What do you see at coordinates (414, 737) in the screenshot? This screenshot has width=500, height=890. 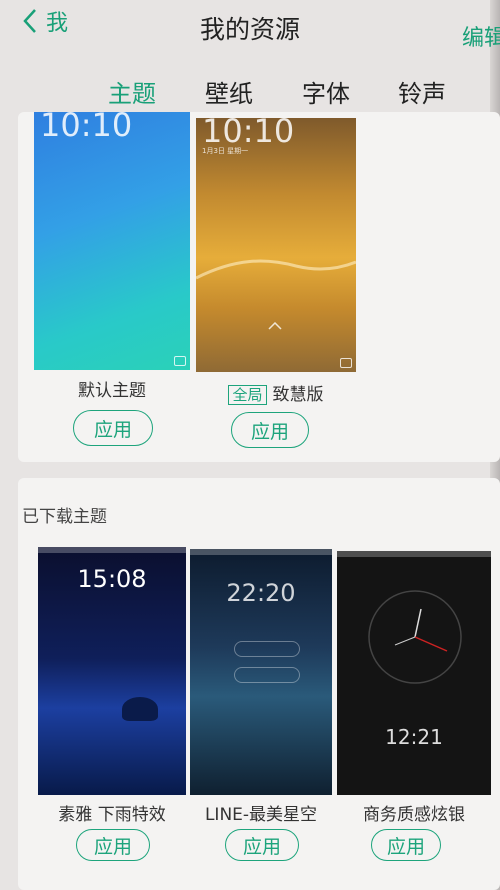 I see `lockscreen-clock: 12:21` at bounding box center [414, 737].